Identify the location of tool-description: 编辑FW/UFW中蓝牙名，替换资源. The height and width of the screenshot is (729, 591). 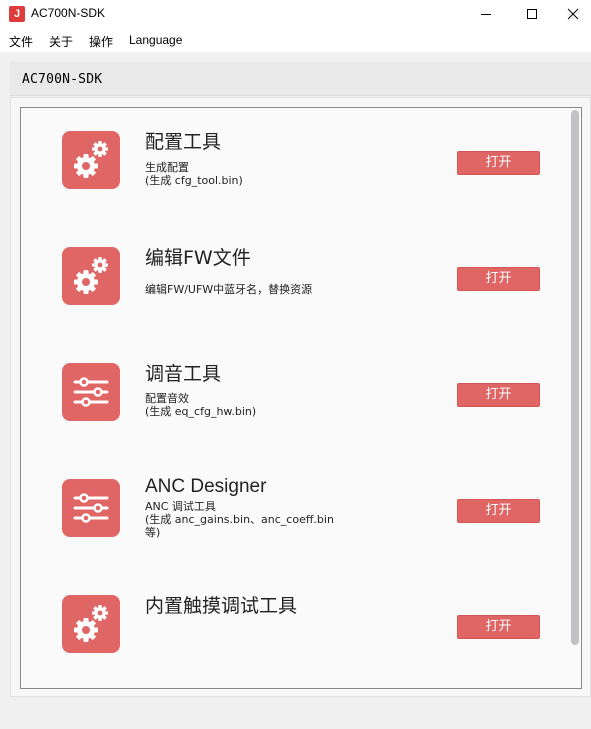
(229, 289).